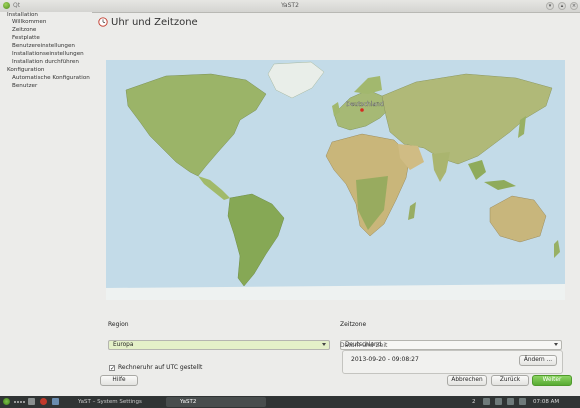 The height and width of the screenshot is (408, 580). Describe the element at coordinates (45, 62) in the screenshot. I see `sidebar-item-installation-durchfuehren: Installation durchführen` at that location.